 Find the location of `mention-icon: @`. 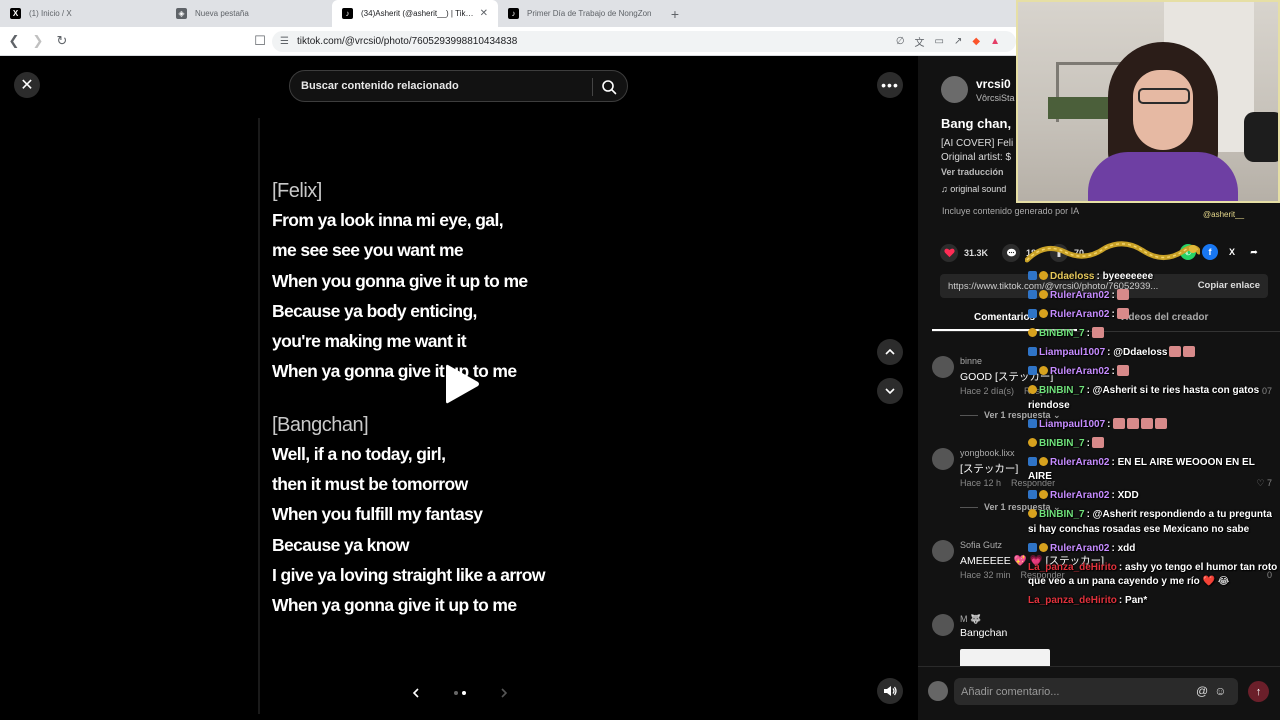

mention-icon: @ is located at coordinates (1202, 691).